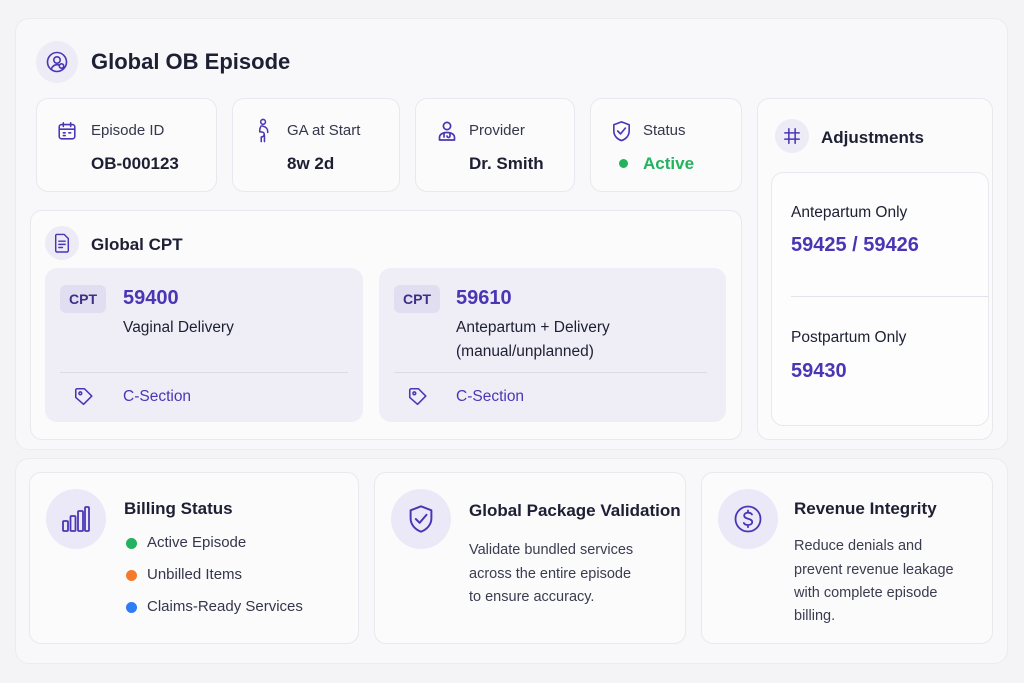  What do you see at coordinates (135, 163) in the screenshot?
I see `episode-id-value: OB-000123` at bounding box center [135, 163].